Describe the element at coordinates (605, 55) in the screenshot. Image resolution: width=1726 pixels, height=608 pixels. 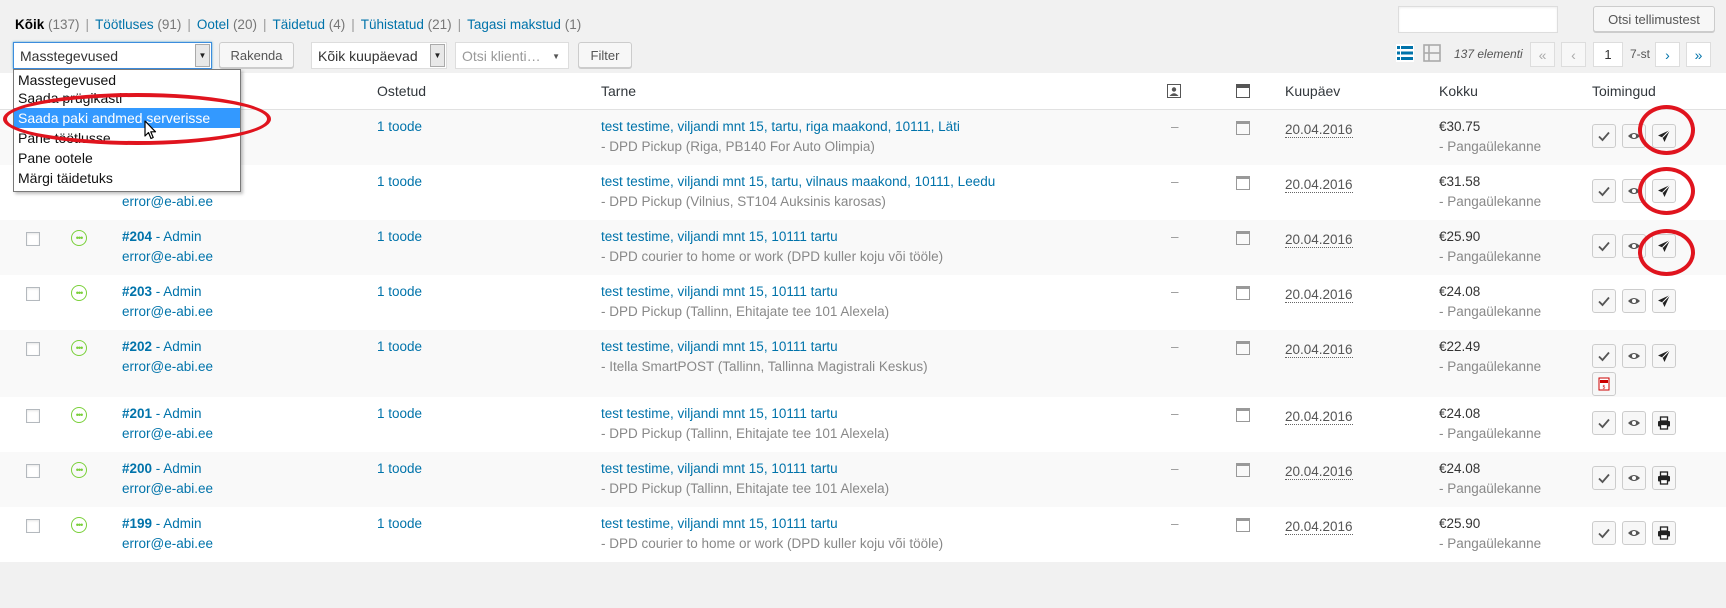
I see `filter-button: Filter` at that location.